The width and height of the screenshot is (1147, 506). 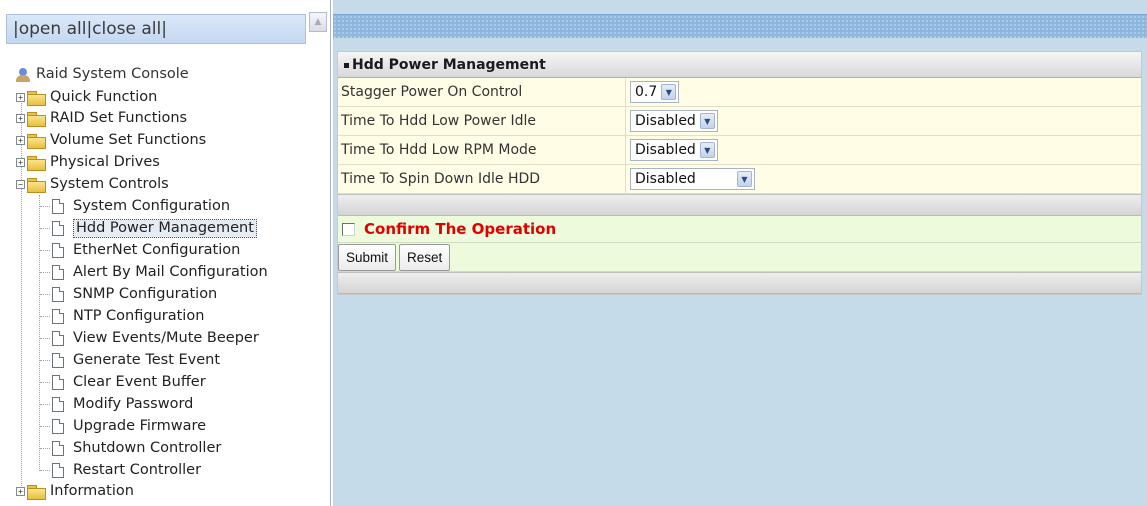 What do you see at coordinates (147, 360) in the screenshot?
I see `tree-item-label: Generate Test Event` at bounding box center [147, 360].